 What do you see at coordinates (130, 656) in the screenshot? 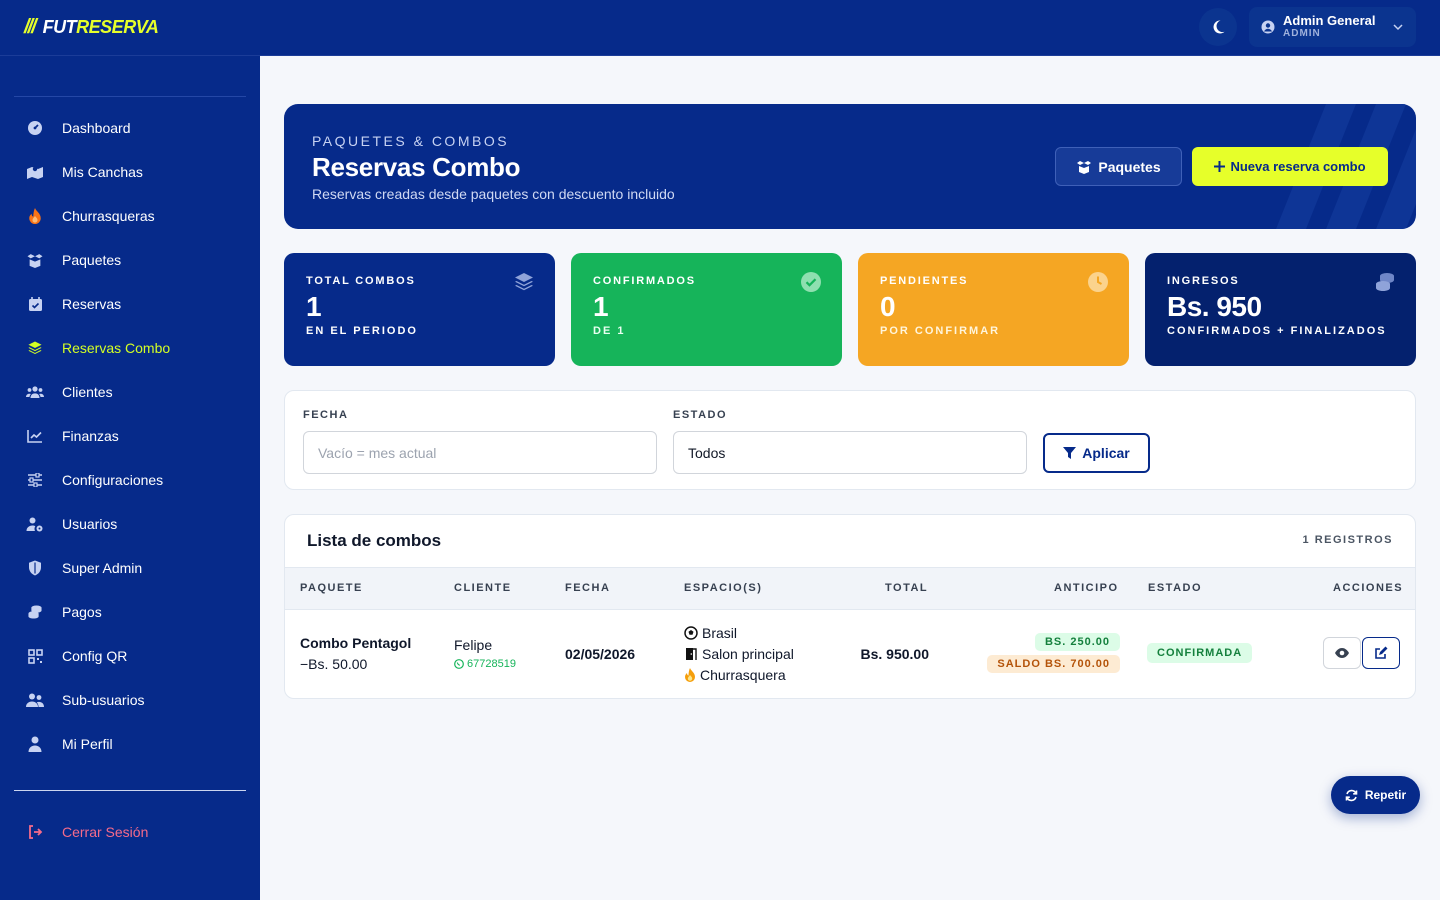
I see `sidebar-item-config-qr: Config QR` at bounding box center [130, 656].